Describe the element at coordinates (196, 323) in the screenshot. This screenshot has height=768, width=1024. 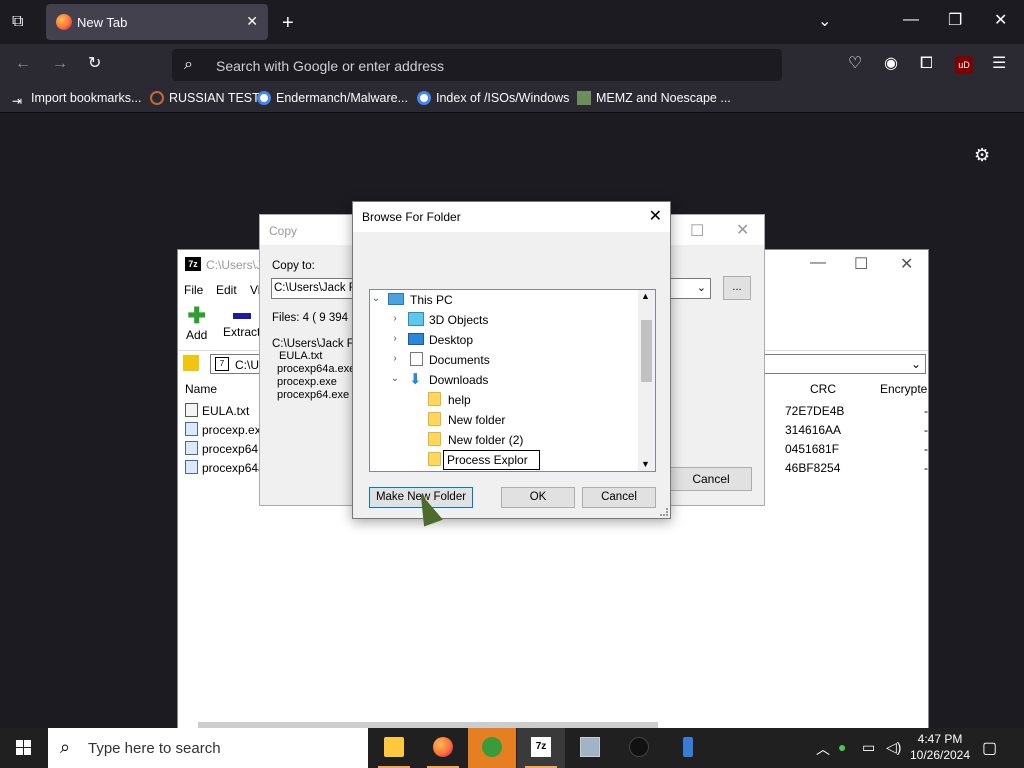
I see `add-button: ✚ Add` at that location.